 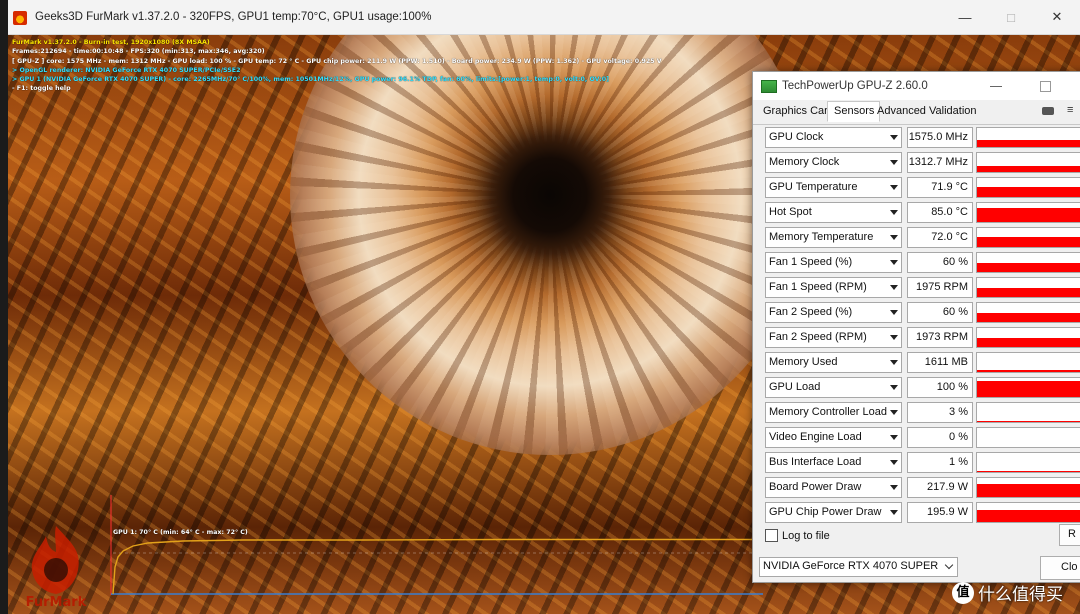 What do you see at coordinates (965, 17) in the screenshot?
I see `minimize-icon: —` at bounding box center [965, 17].